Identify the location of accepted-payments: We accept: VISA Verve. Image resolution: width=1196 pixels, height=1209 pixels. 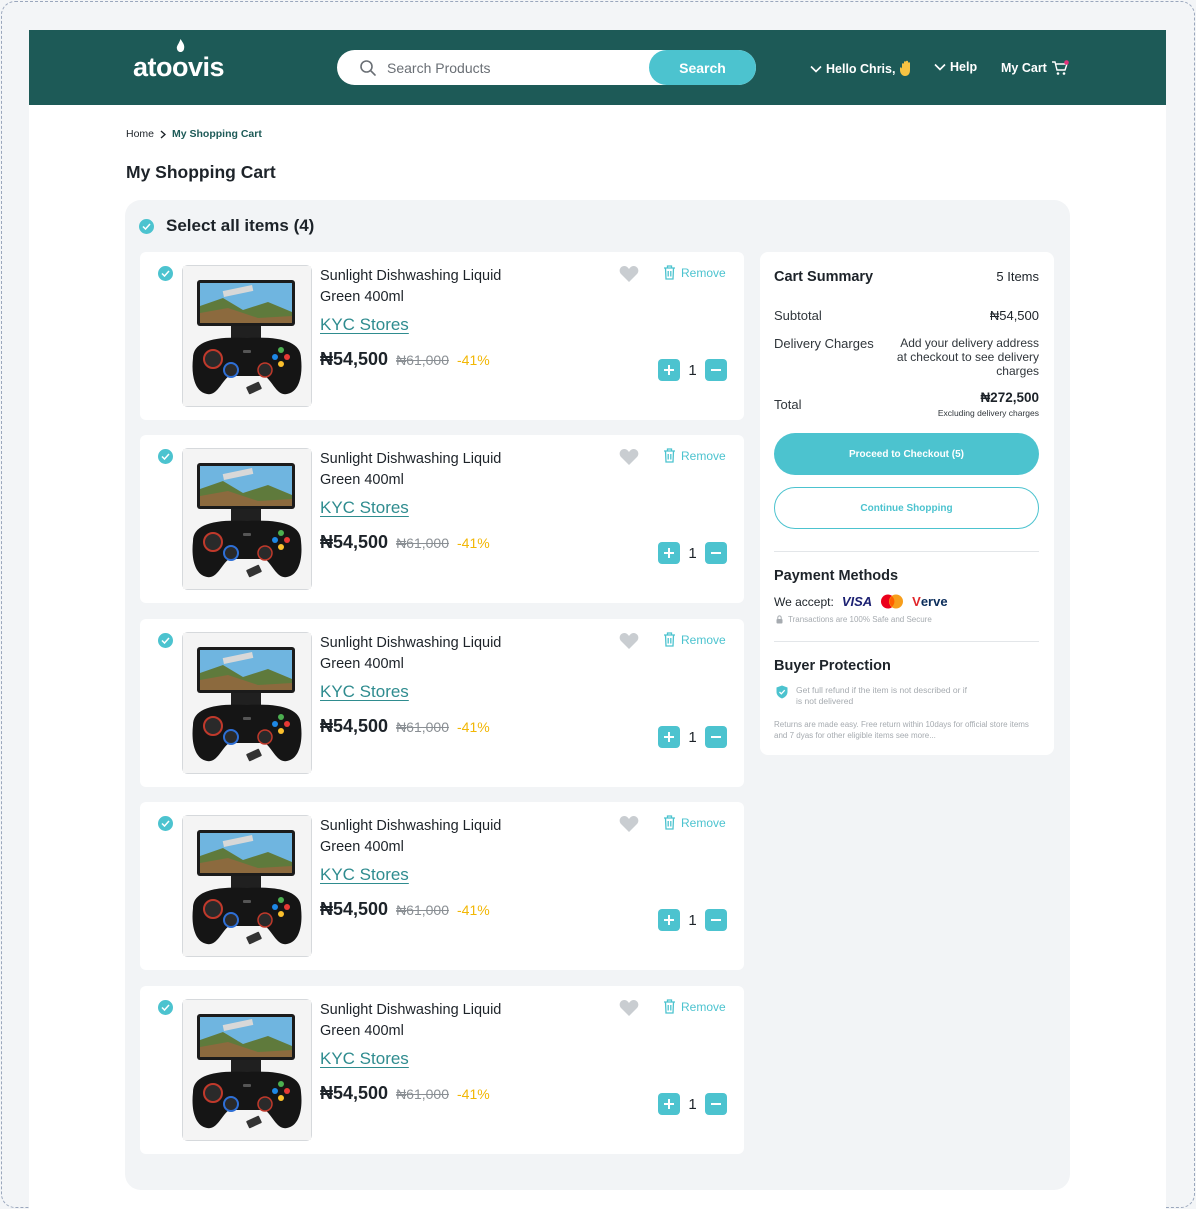
(861, 601).